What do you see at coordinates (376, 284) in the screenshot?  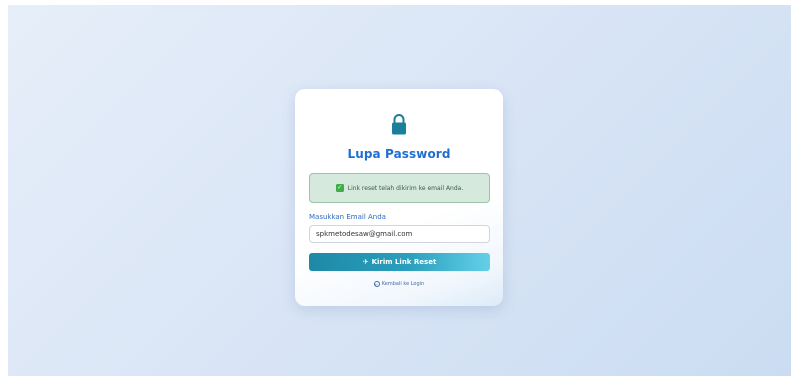 I see `back-arrow-icon: ←` at bounding box center [376, 284].